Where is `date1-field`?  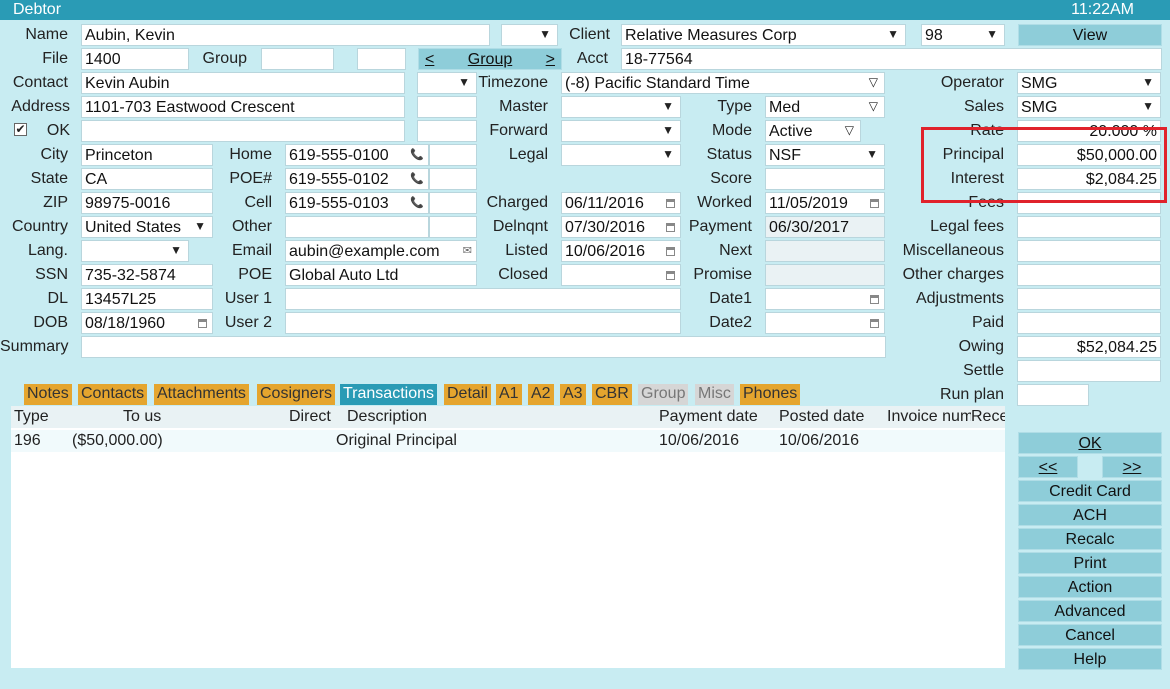
date1-field is located at coordinates (825, 299).